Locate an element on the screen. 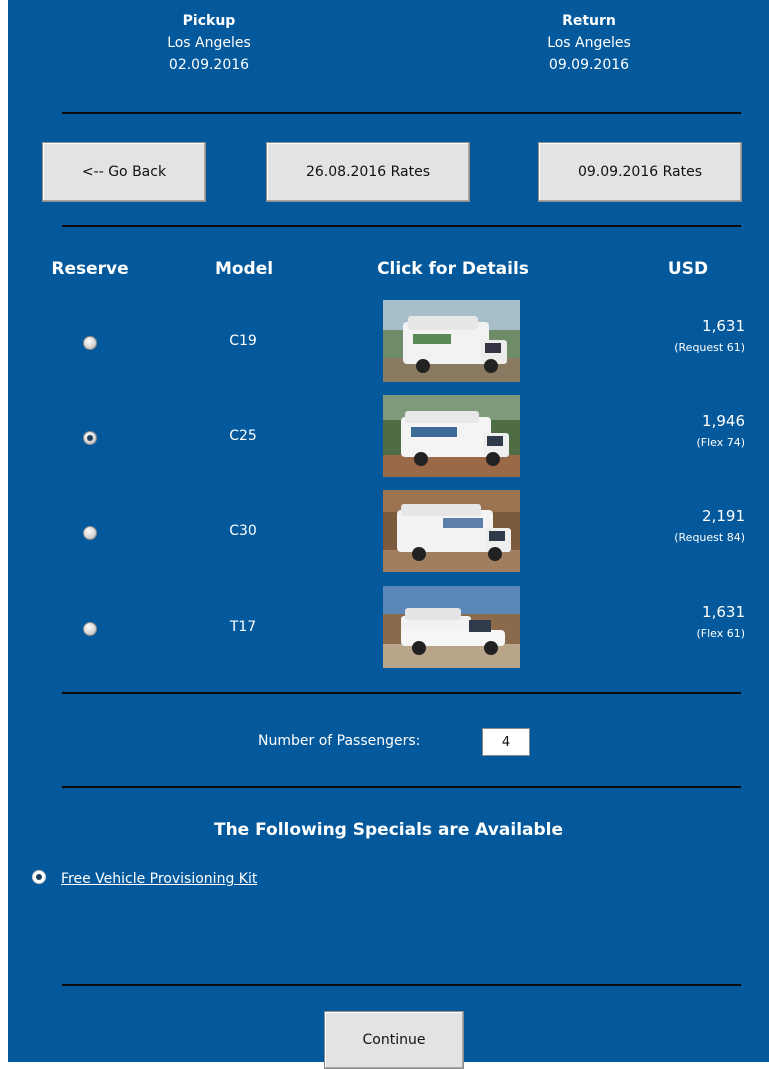 Image resolution: width=769 pixels, height=1069 pixels. specials-title: The Following Specials are Available is located at coordinates (388, 830).